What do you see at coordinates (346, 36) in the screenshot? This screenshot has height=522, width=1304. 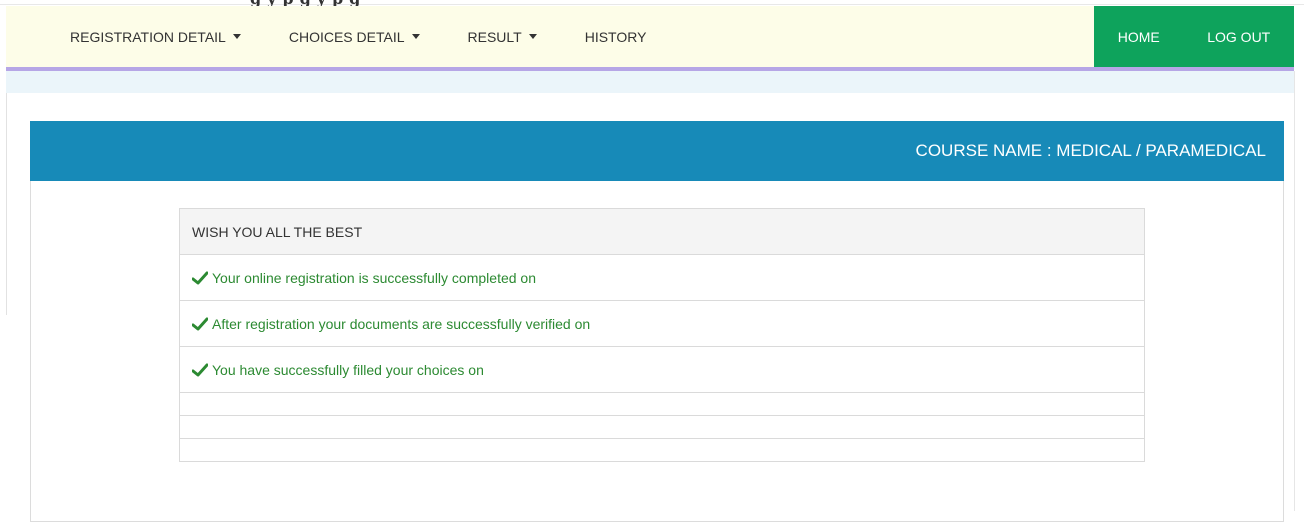 I see `nav-choices-detail-label: CHOICES DETAIL` at bounding box center [346, 36].